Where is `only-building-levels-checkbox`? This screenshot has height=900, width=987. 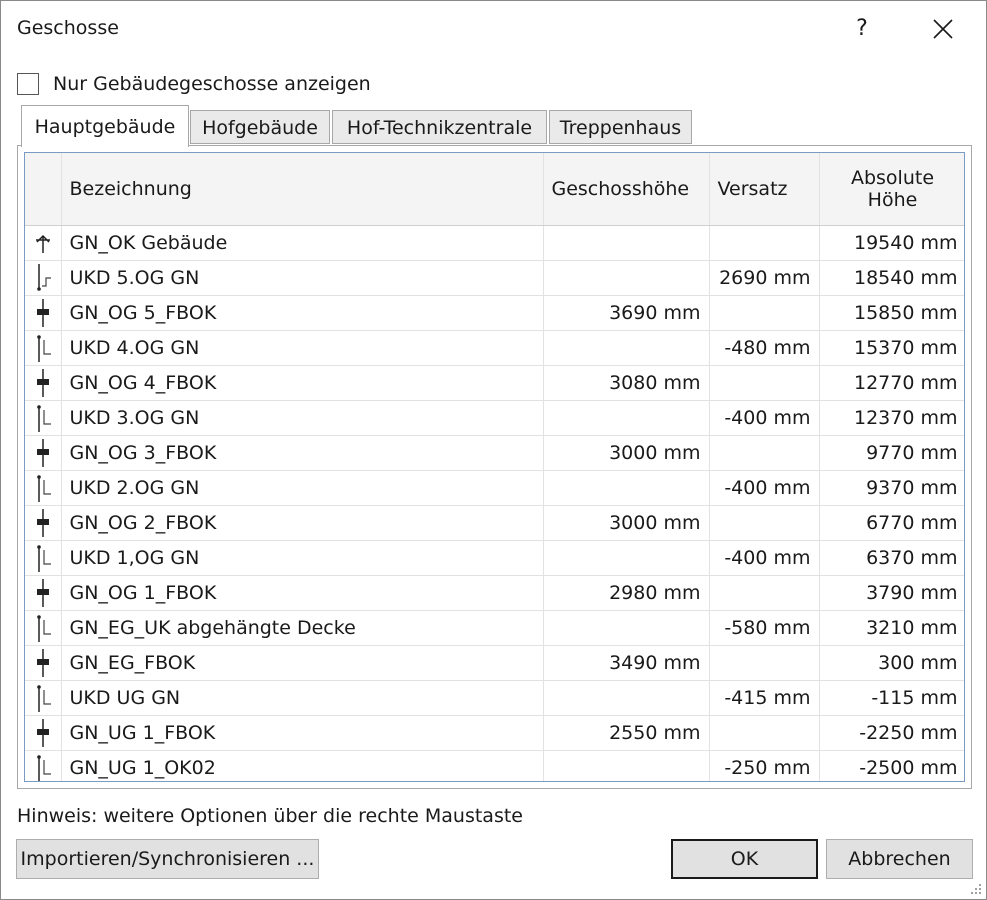
only-building-levels-checkbox is located at coordinates (28, 84).